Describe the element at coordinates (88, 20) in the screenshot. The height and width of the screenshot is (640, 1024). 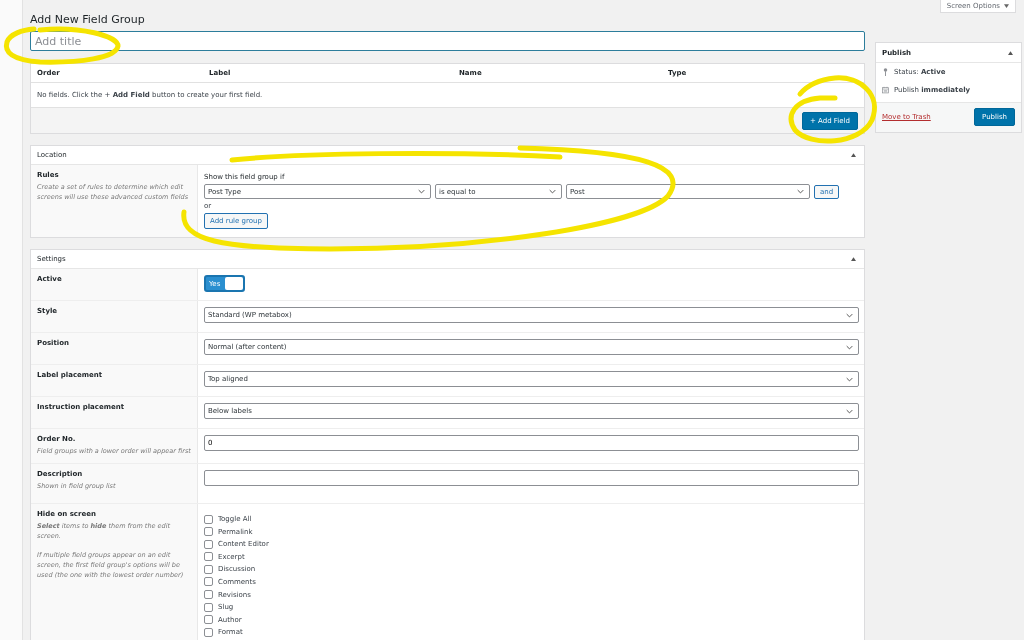
I see `page-title: Add New Field Group` at that location.